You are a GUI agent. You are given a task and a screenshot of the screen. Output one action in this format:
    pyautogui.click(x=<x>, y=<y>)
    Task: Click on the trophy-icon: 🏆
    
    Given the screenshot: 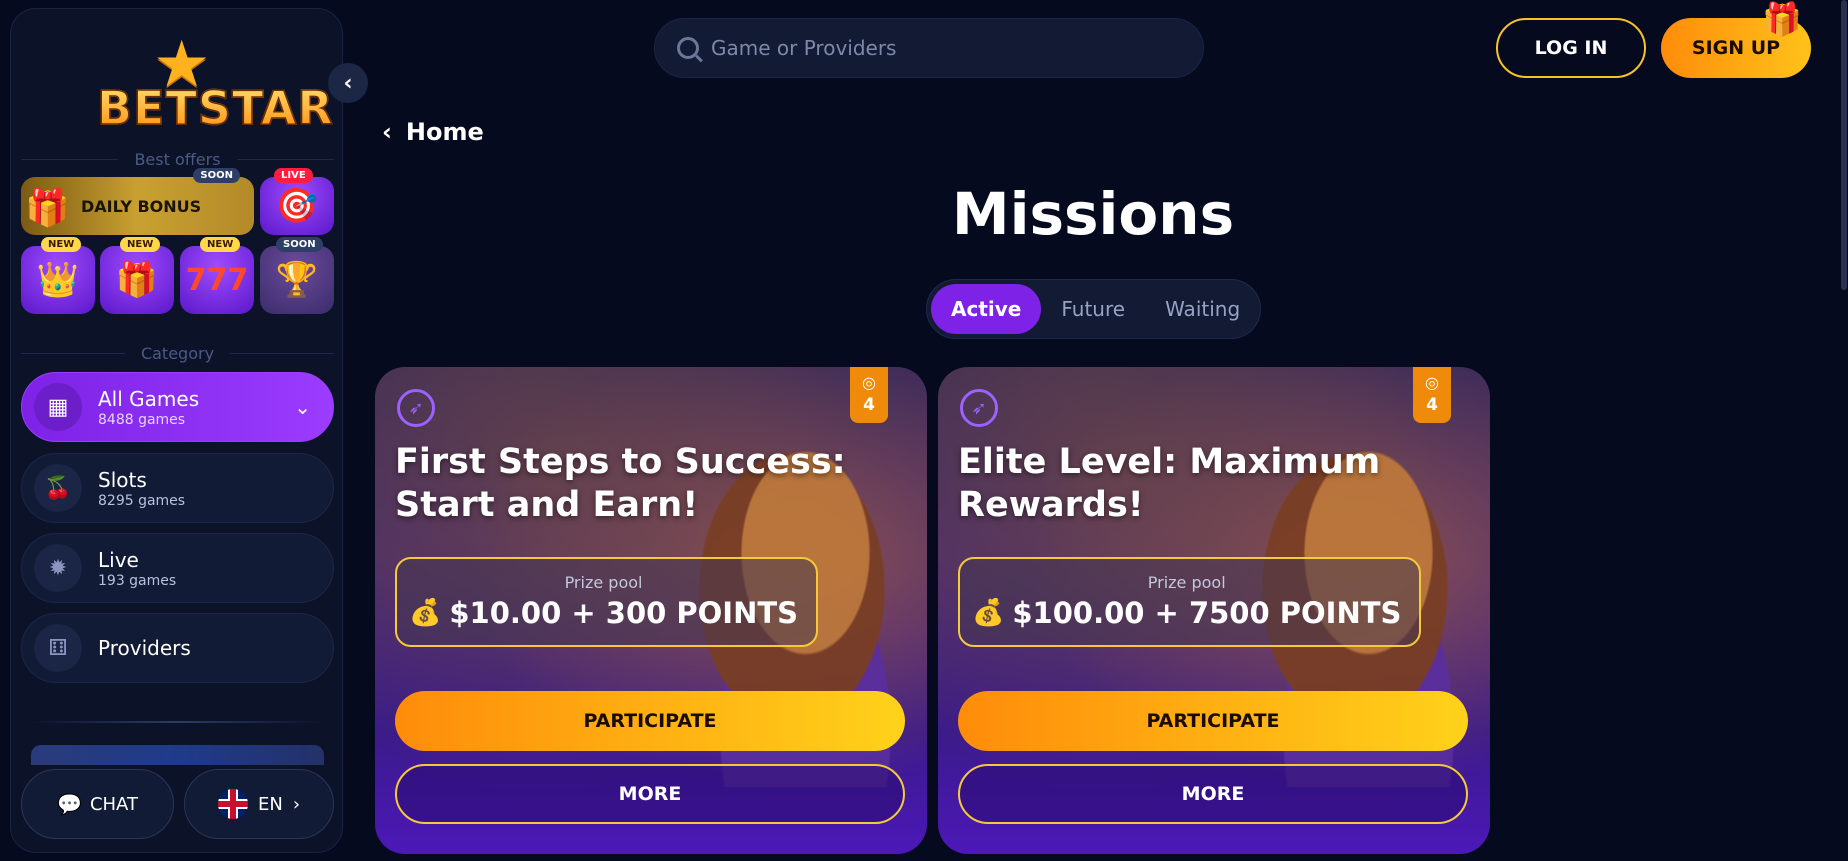 What is the action you would take?
    pyautogui.click(x=297, y=280)
    